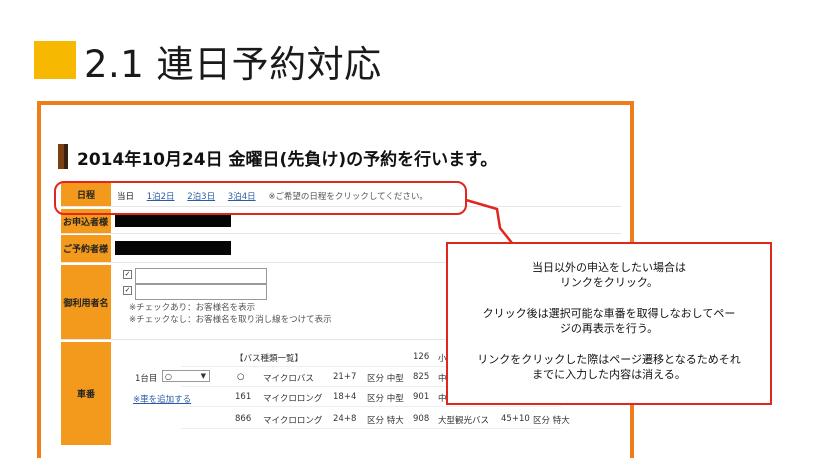 This screenshot has width=818, height=458. What do you see at coordinates (230, 320) in the screenshot?
I see `users-note-unchecked: ※チェックなし：お客様名を取り消し線をつけて表示` at bounding box center [230, 320].